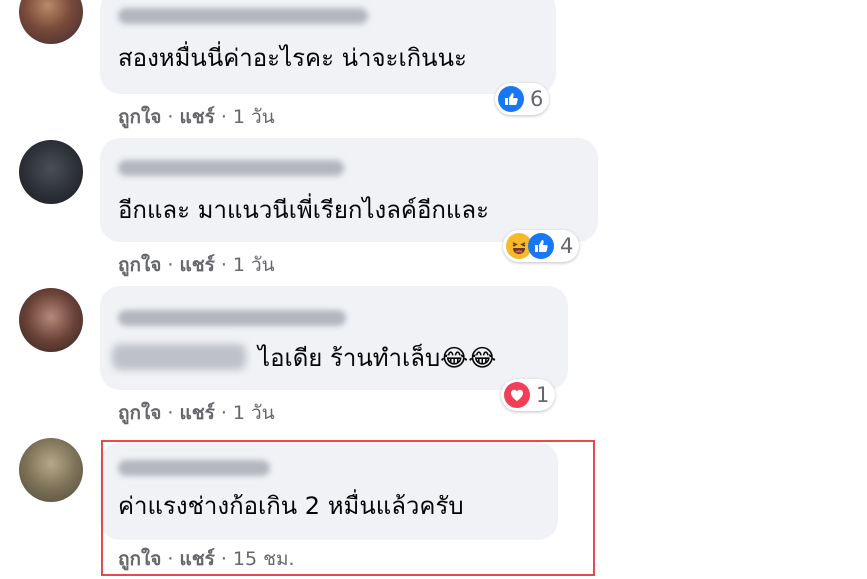  What do you see at coordinates (517, 395) in the screenshot?
I see `love-icon` at bounding box center [517, 395].